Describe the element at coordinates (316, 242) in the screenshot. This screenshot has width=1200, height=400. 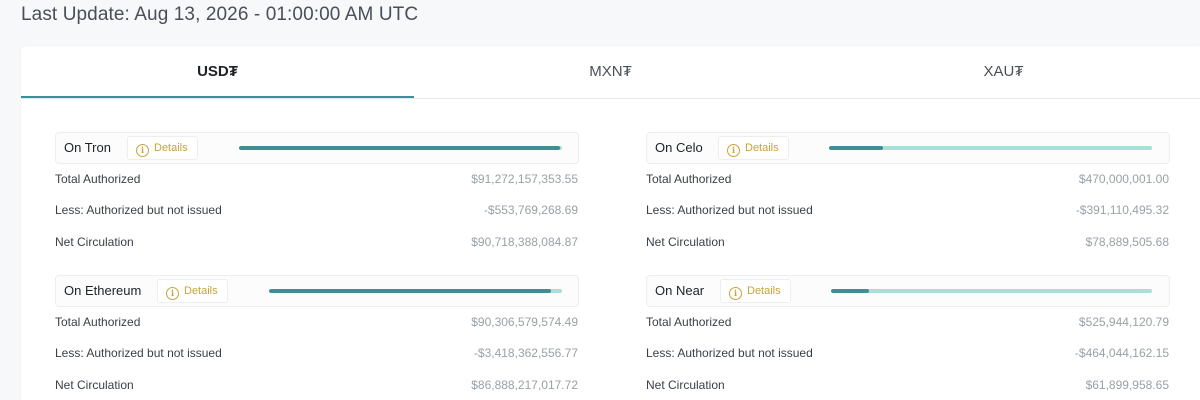
I see `table-row: Net Circulation $90,718,388,084.87` at that location.